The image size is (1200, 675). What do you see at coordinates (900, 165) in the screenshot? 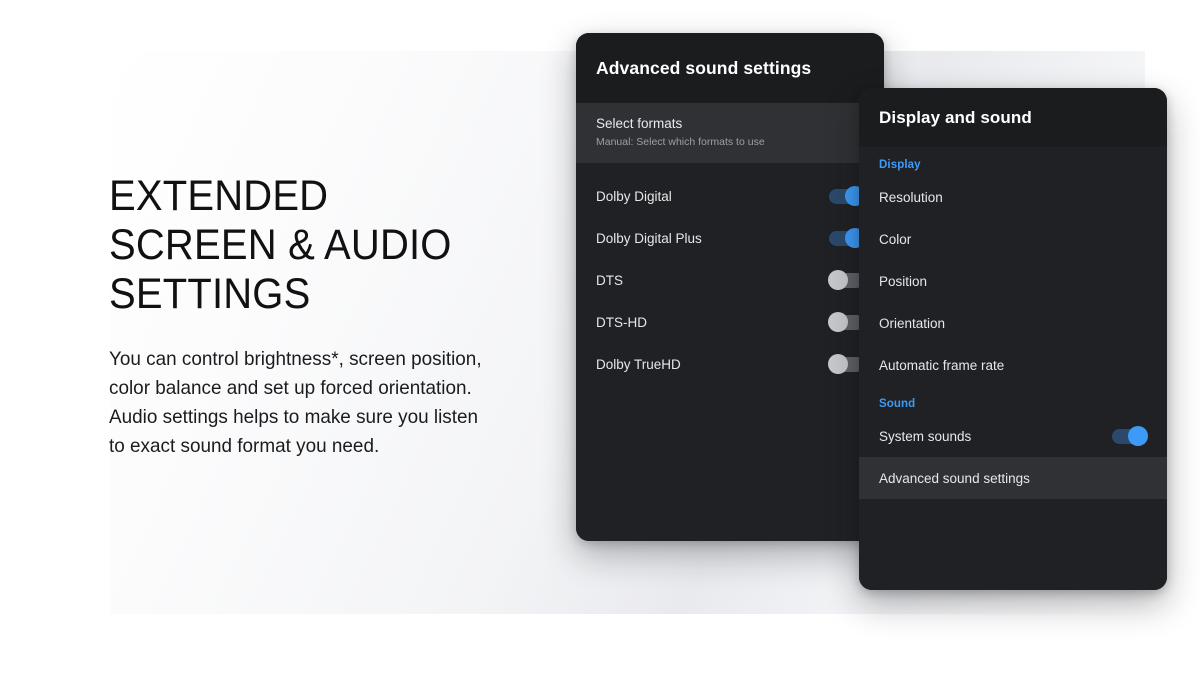
I see `section-header-display: Display` at bounding box center [900, 165].